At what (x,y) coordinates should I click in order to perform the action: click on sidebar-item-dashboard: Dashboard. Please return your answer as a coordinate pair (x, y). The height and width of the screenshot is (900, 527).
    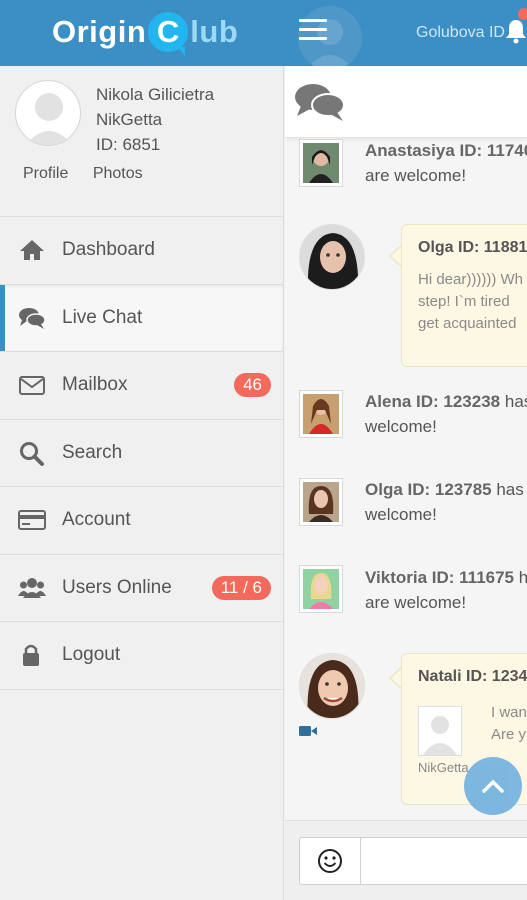
    Looking at the image, I should click on (141, 251).